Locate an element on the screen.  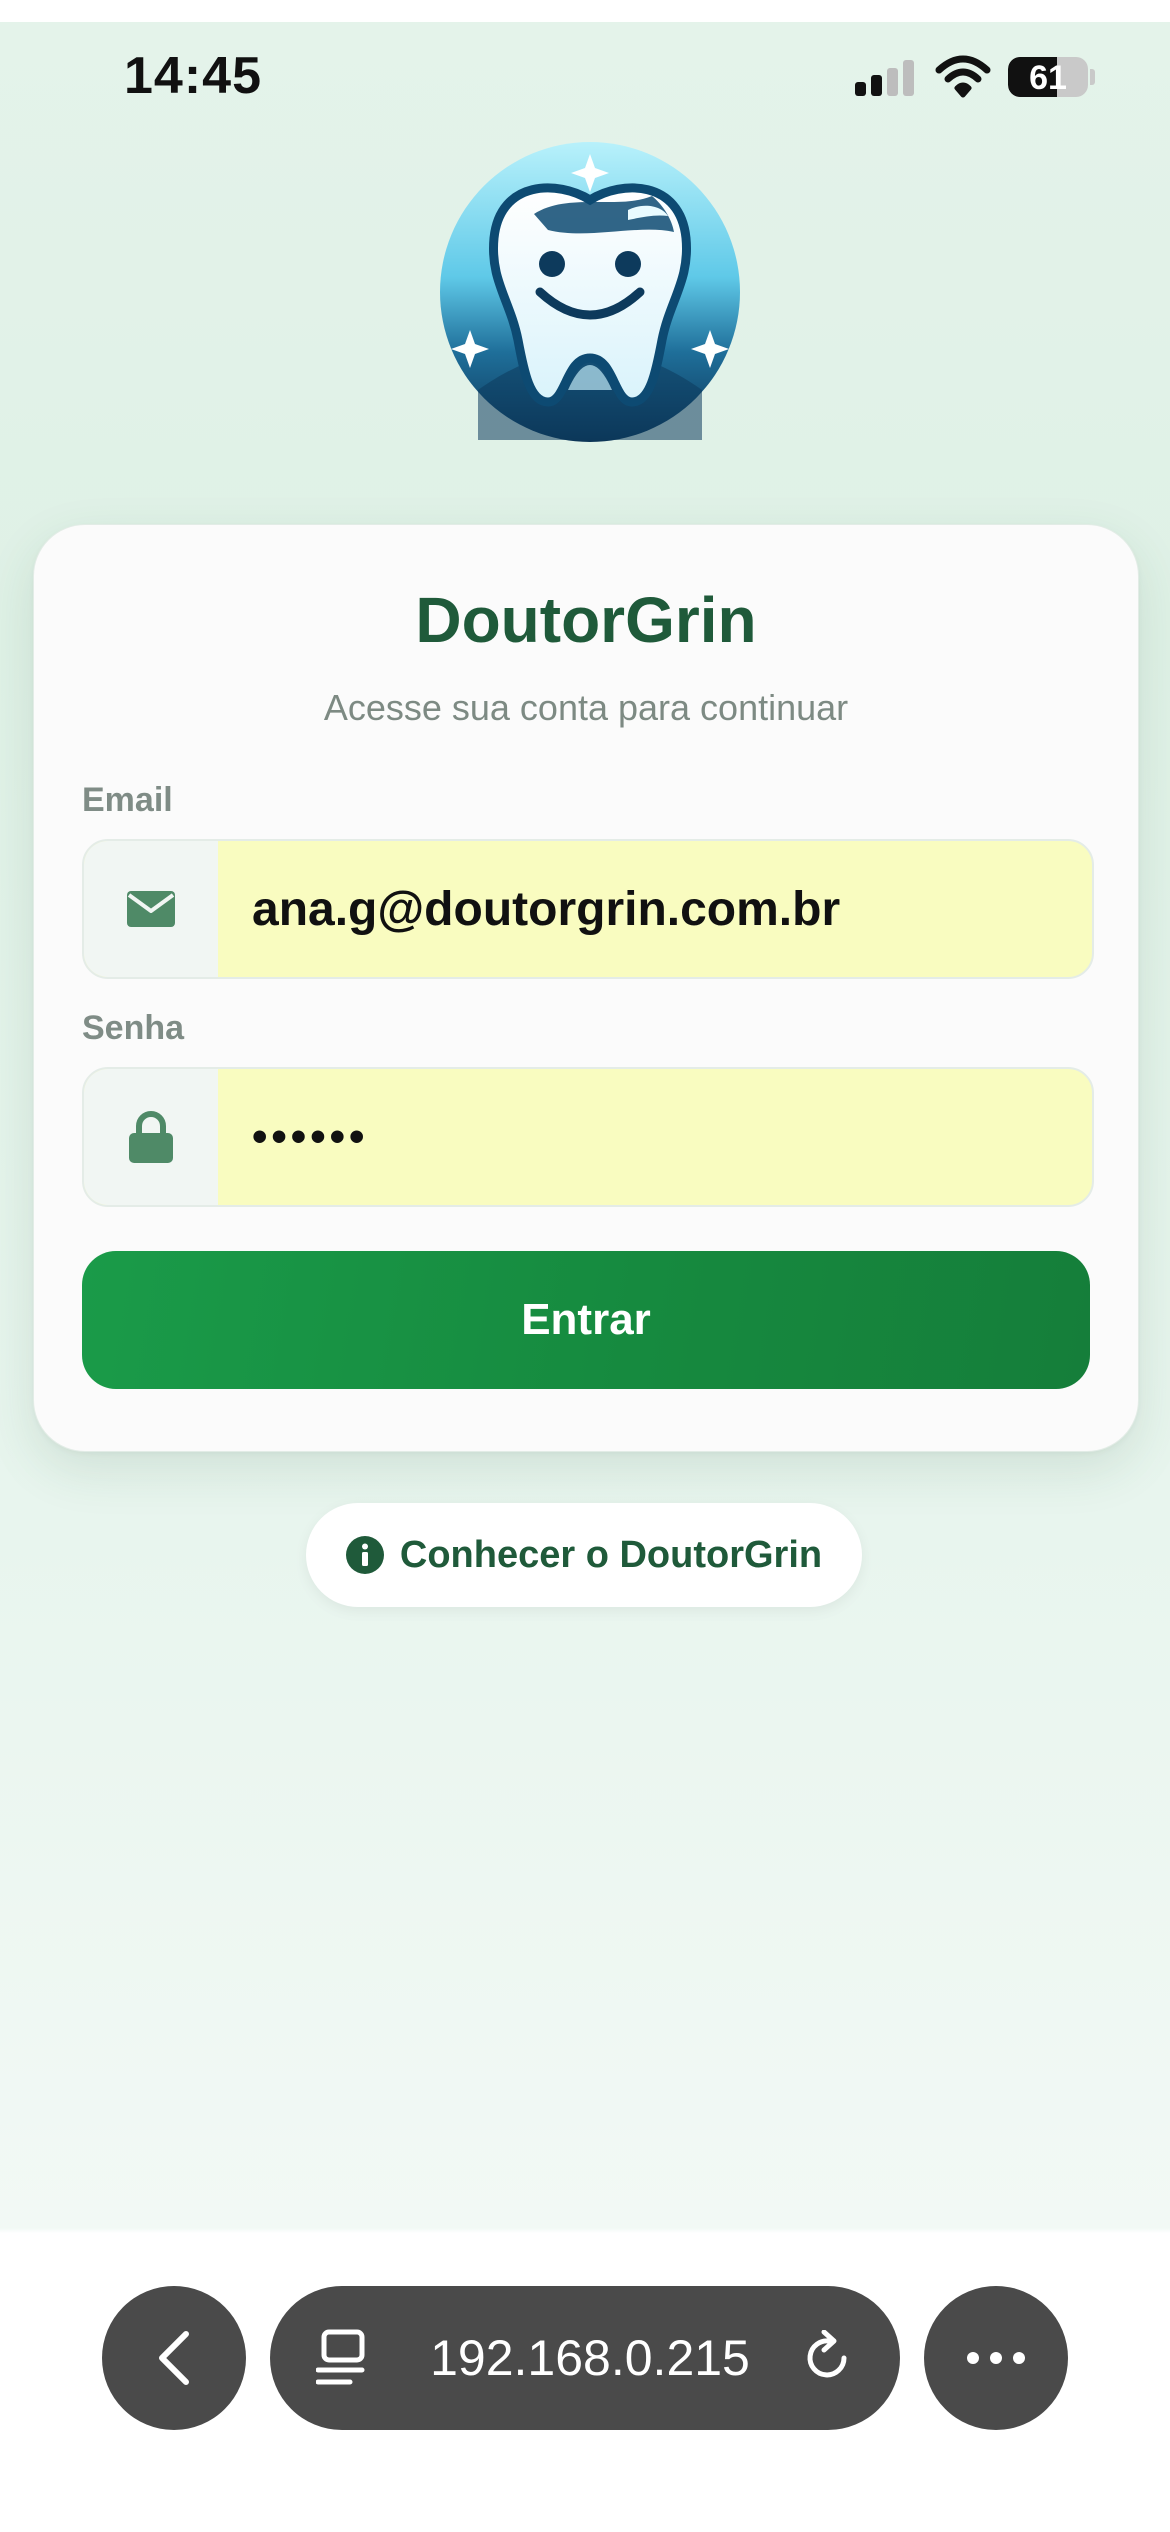
know-doutorgrin-label: Conhecer o DoutorGrin is located at coordinates (611, 1554).